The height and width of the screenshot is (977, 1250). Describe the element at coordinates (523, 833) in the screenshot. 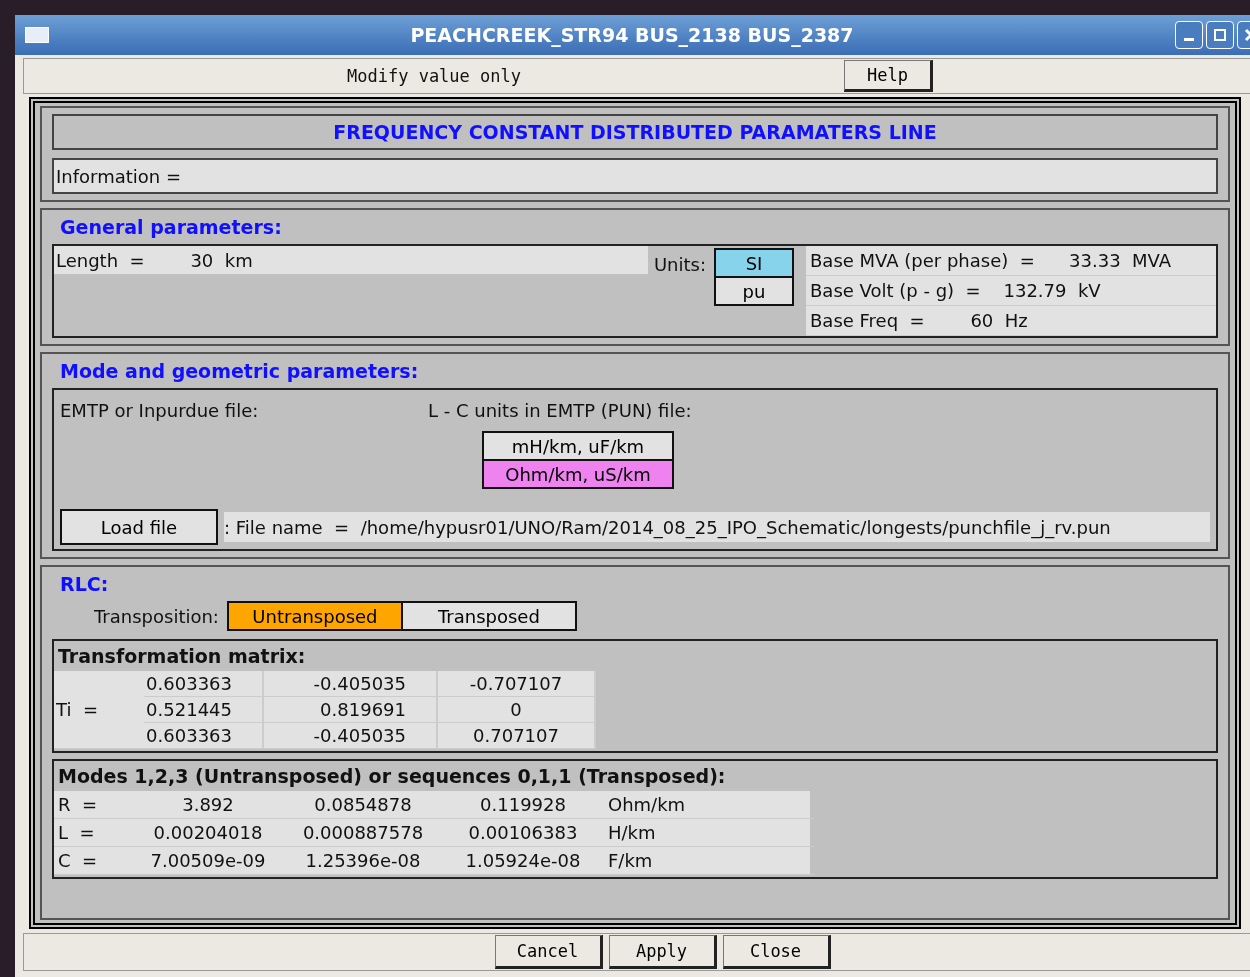

I see `mode-value-cell: 0.00106383` at that location.